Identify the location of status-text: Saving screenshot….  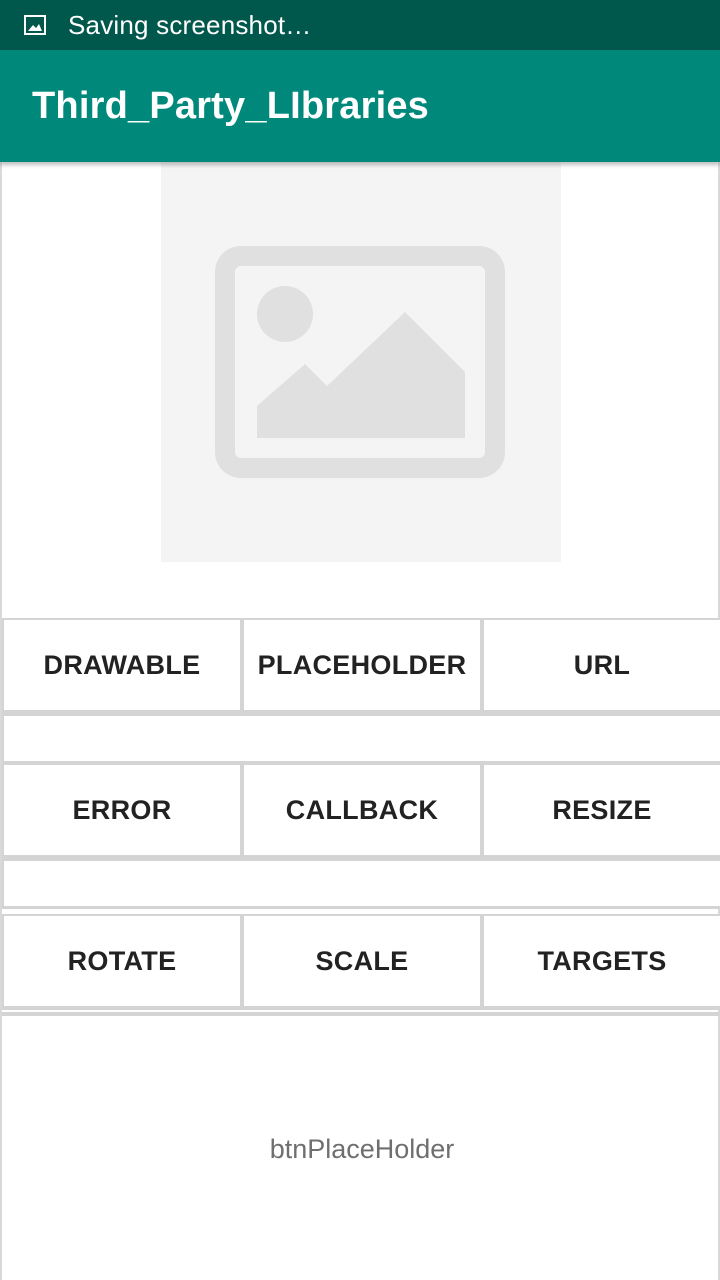
(190, 24).